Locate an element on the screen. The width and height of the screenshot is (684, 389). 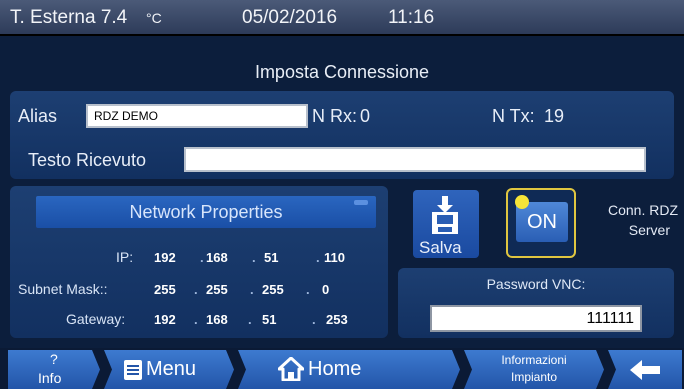
home-button: Home is located at coordinates (349, 369).